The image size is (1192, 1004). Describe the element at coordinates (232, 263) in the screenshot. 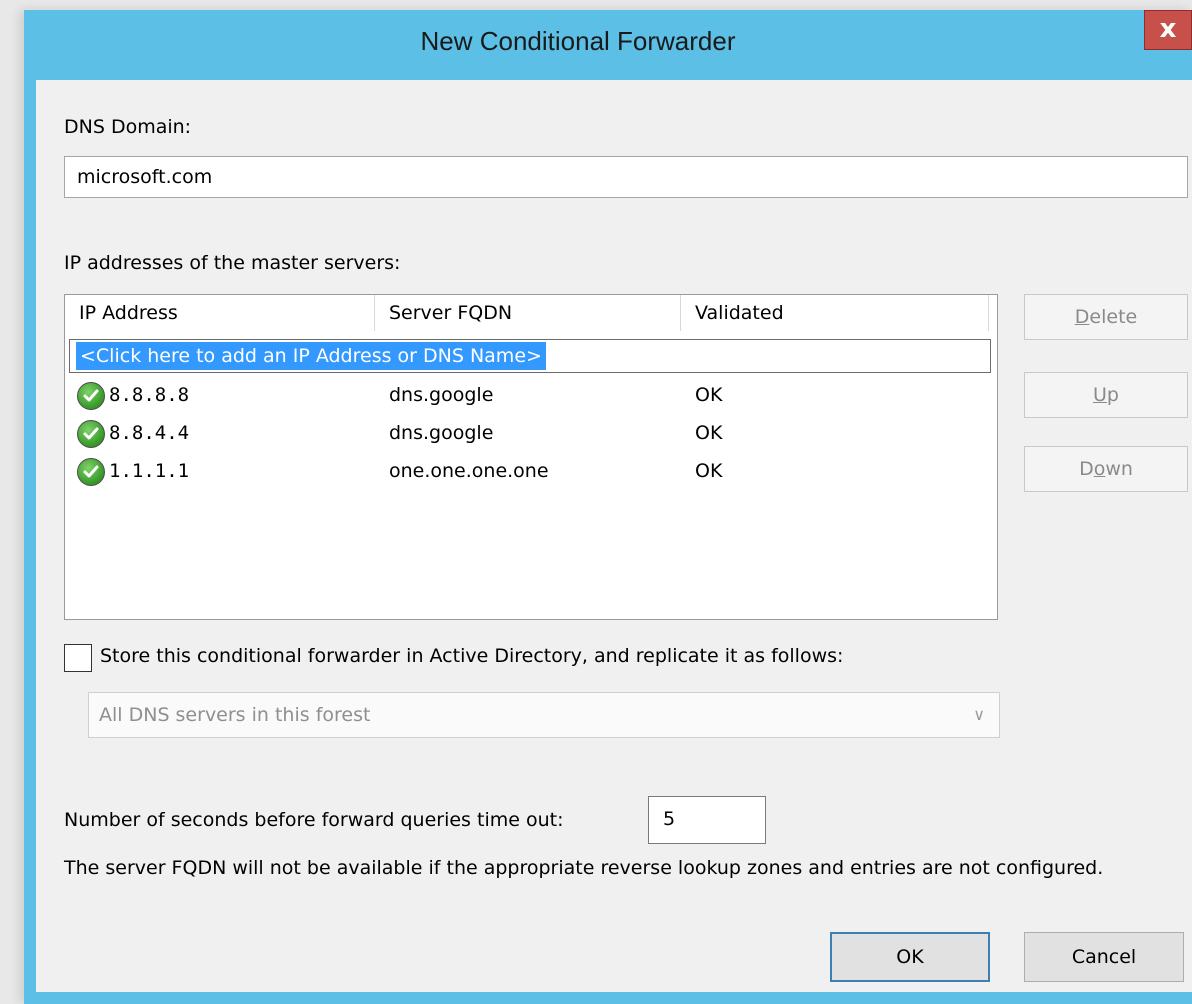

I see `master-servers-label: IP addresses of the master servers:` at that location.